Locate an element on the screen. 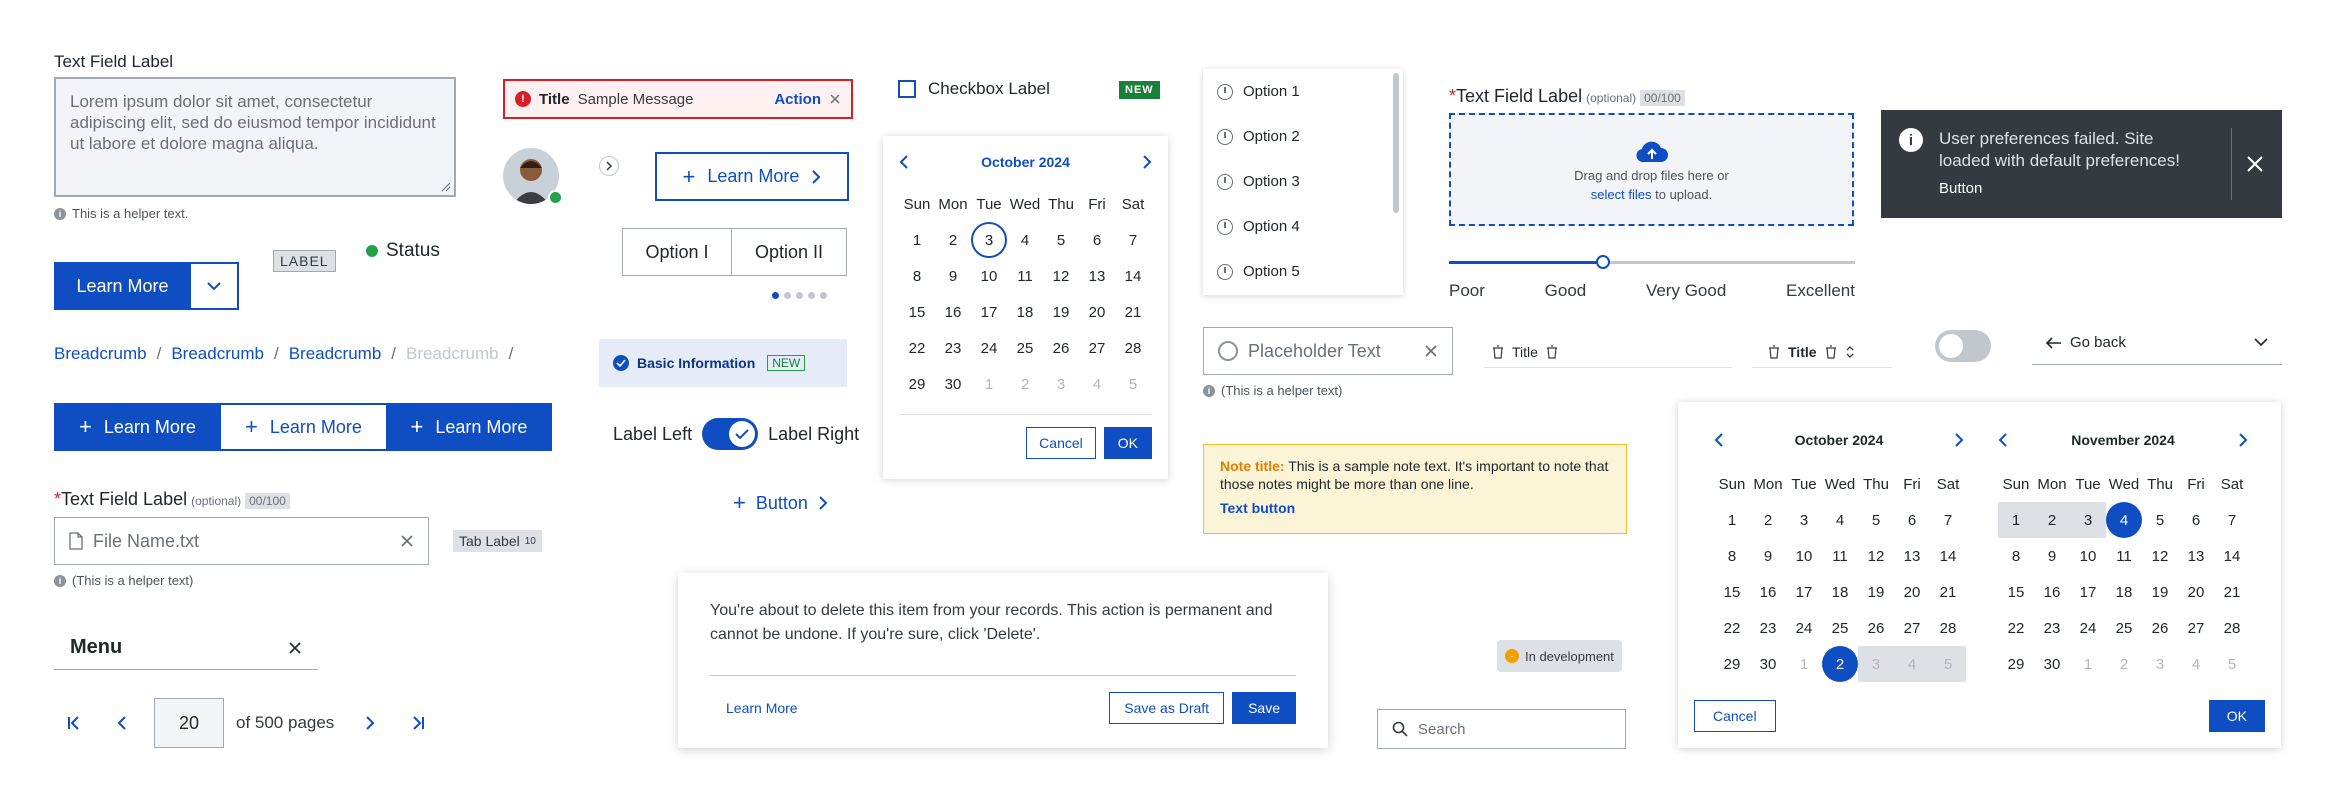 The image size is (2332, 800). list-item: Option 1 is located at coordinates (1303, 91).